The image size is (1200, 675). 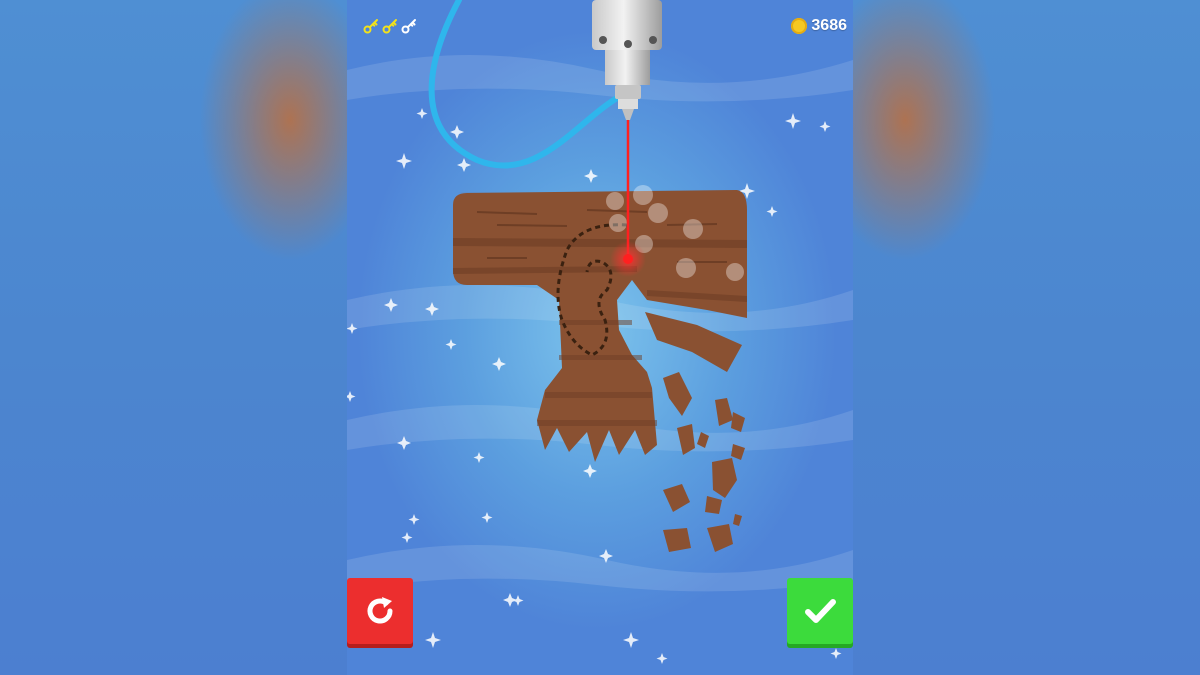 I want to click on coin-count: 3686, so click(x=829, y=25).